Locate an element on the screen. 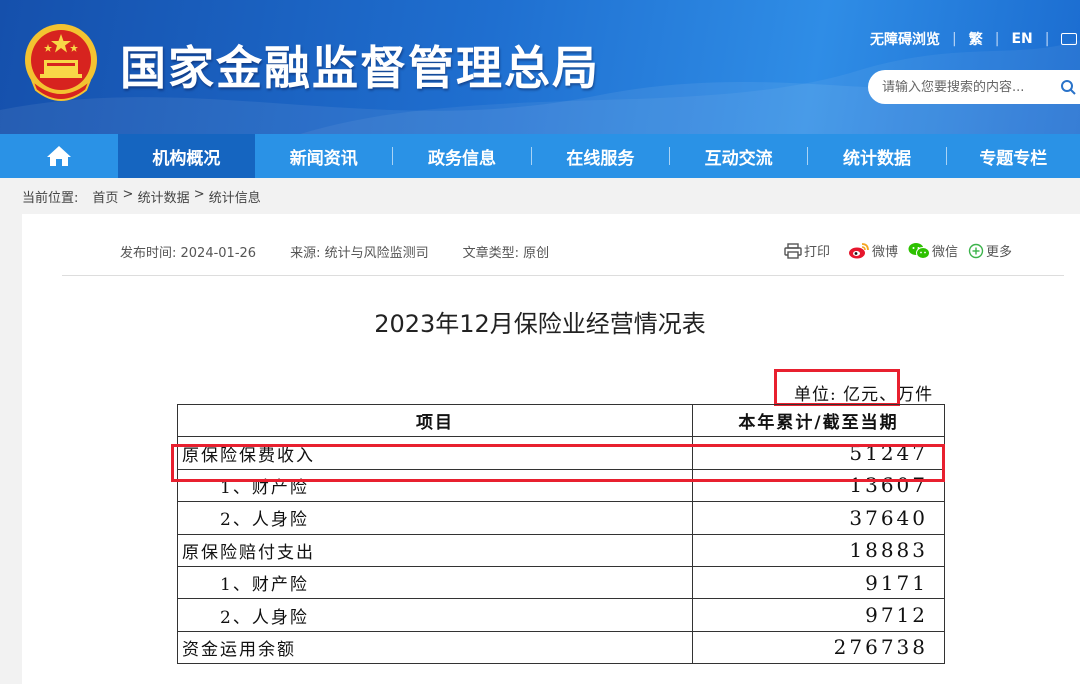 This screenshot has height=684, width=1080. breadcrumb-home: 首页 is located at coordinates (105, 196).